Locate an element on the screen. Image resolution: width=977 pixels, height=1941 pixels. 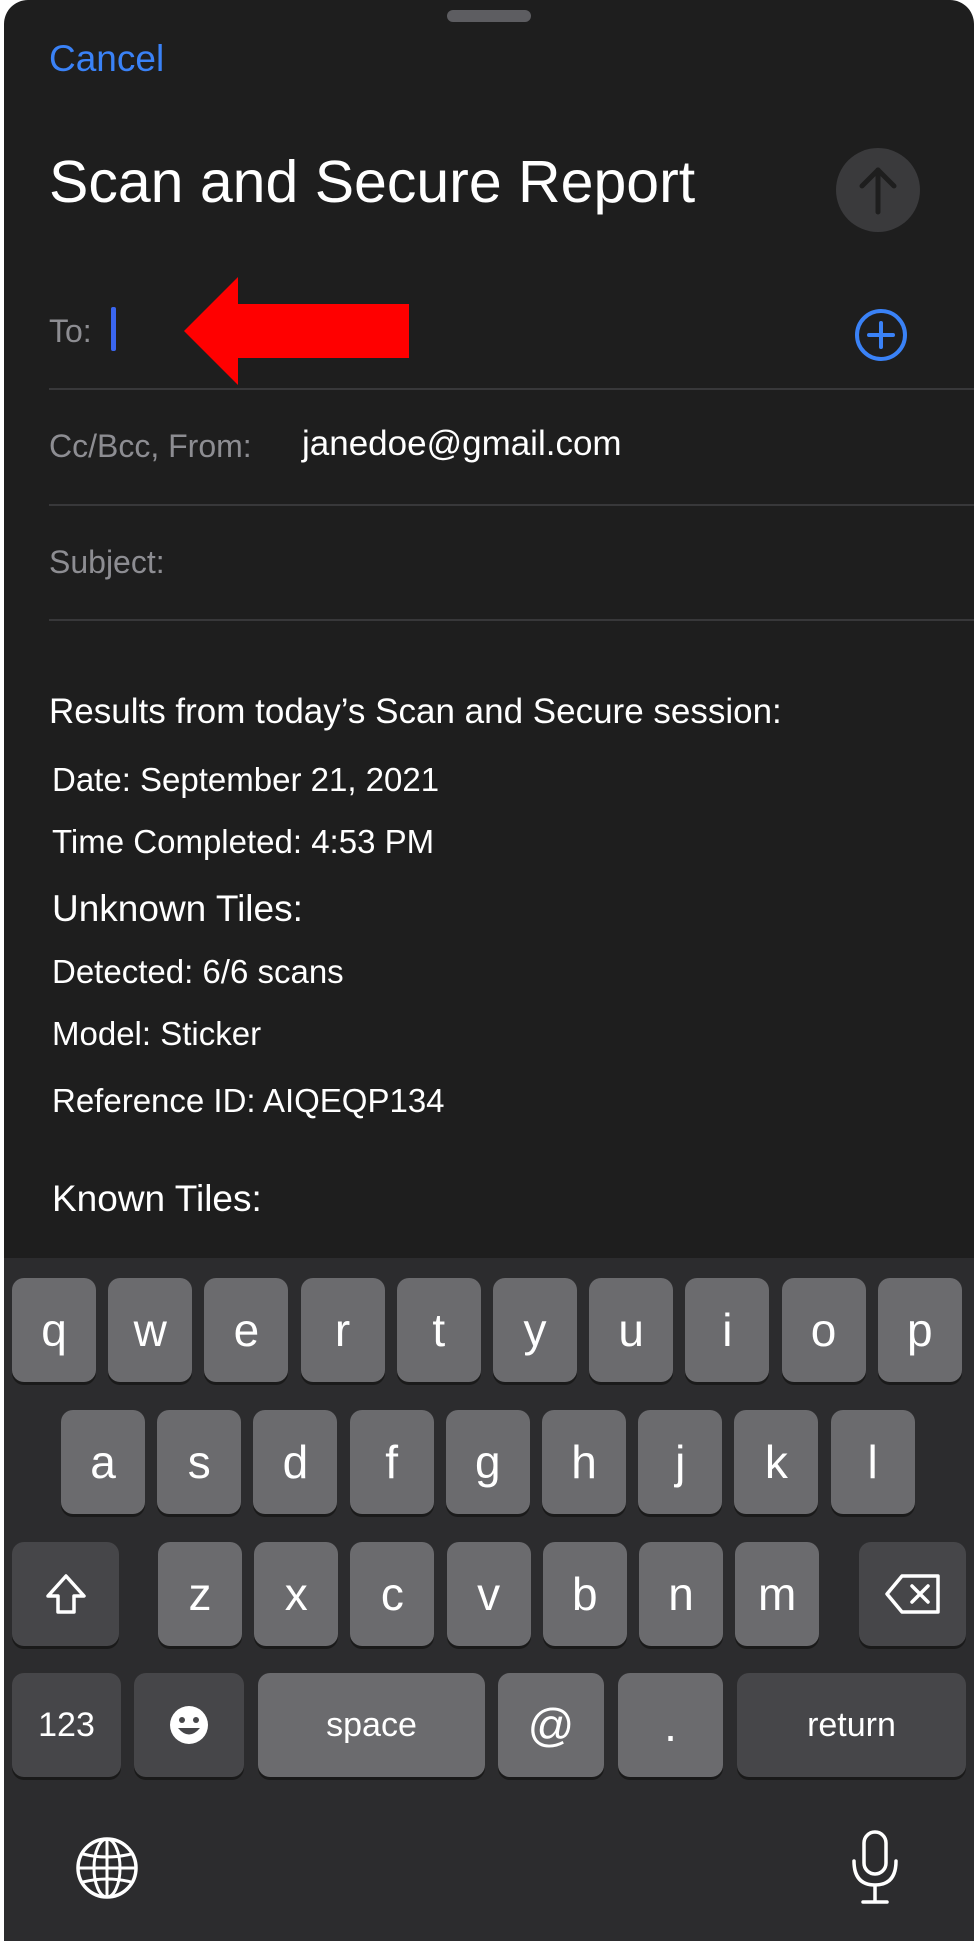
red-arrow-annotation is located at coordinates (296, 331).